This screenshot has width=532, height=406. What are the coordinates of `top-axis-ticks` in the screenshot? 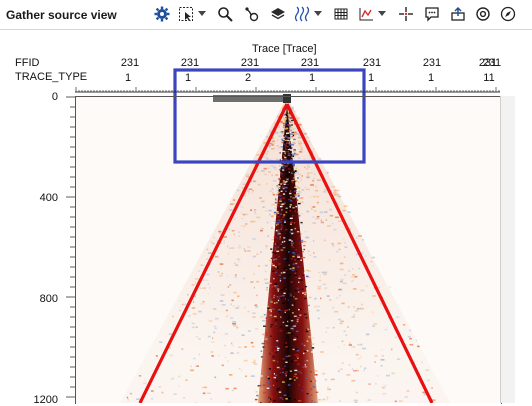 It's located at (287, 89).